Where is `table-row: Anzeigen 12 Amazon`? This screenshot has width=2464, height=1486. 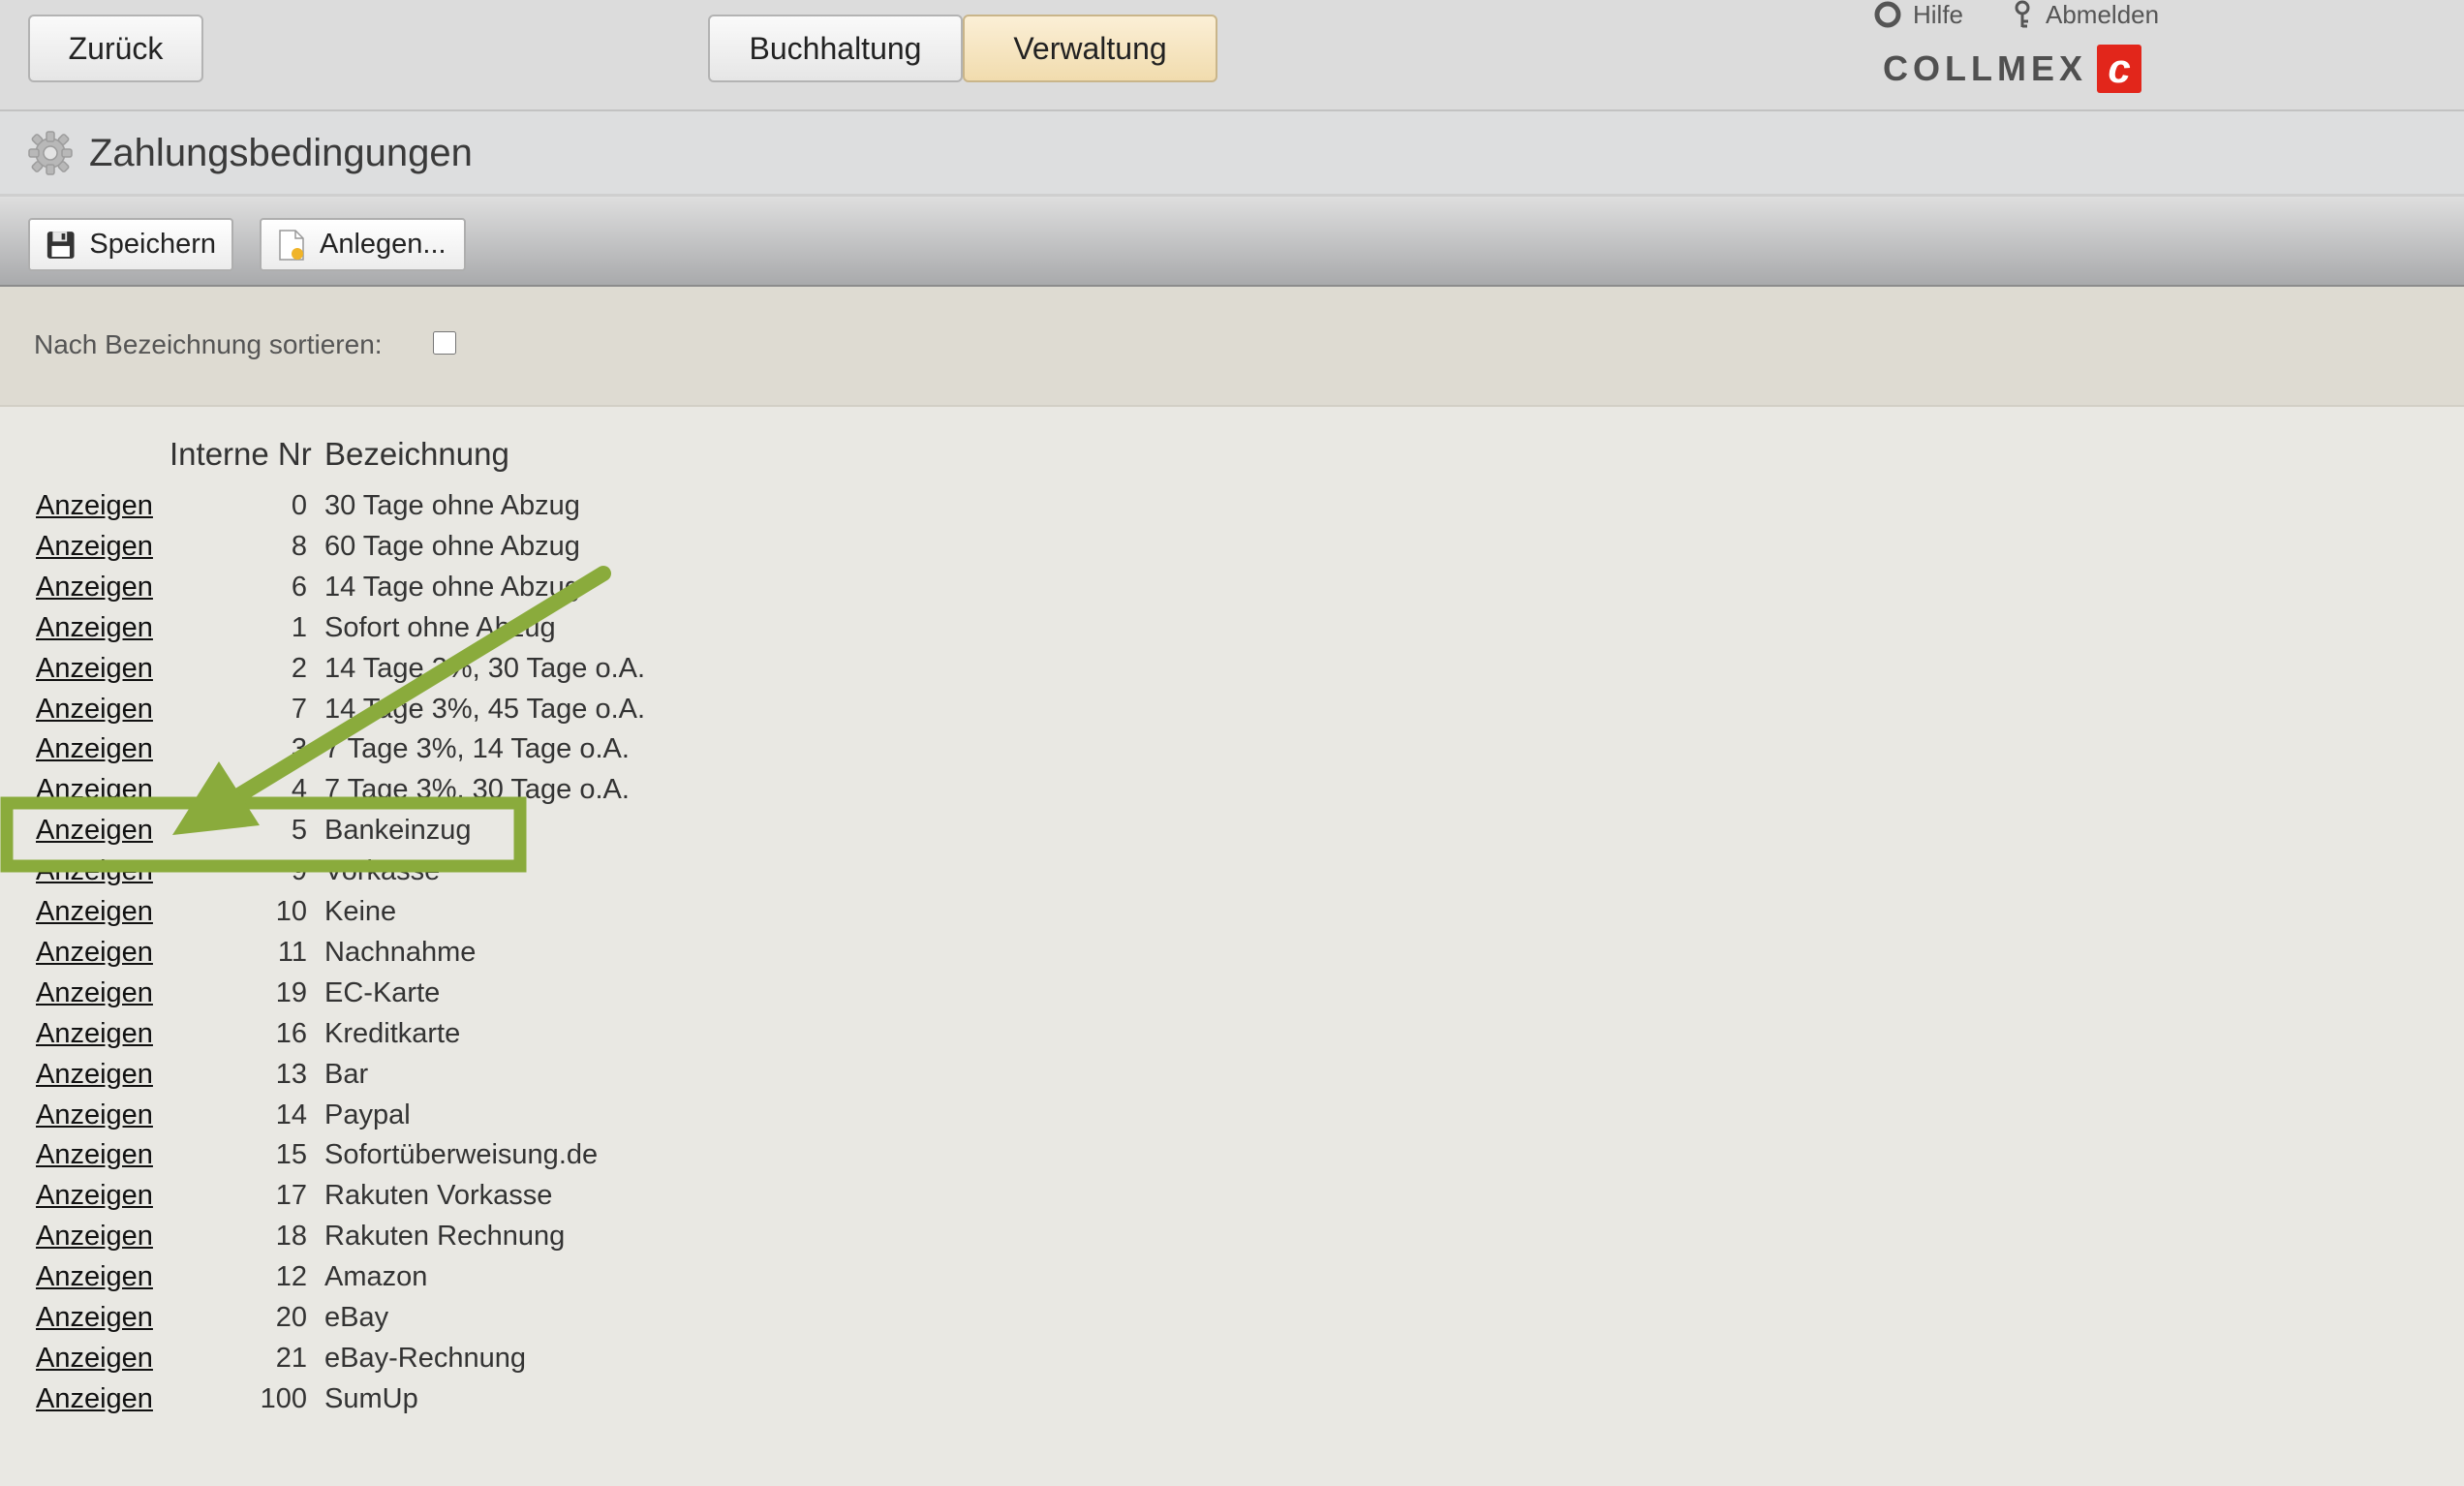 table-row: Anzeigen 12 Amazon is located at coordinates (436, 1282).